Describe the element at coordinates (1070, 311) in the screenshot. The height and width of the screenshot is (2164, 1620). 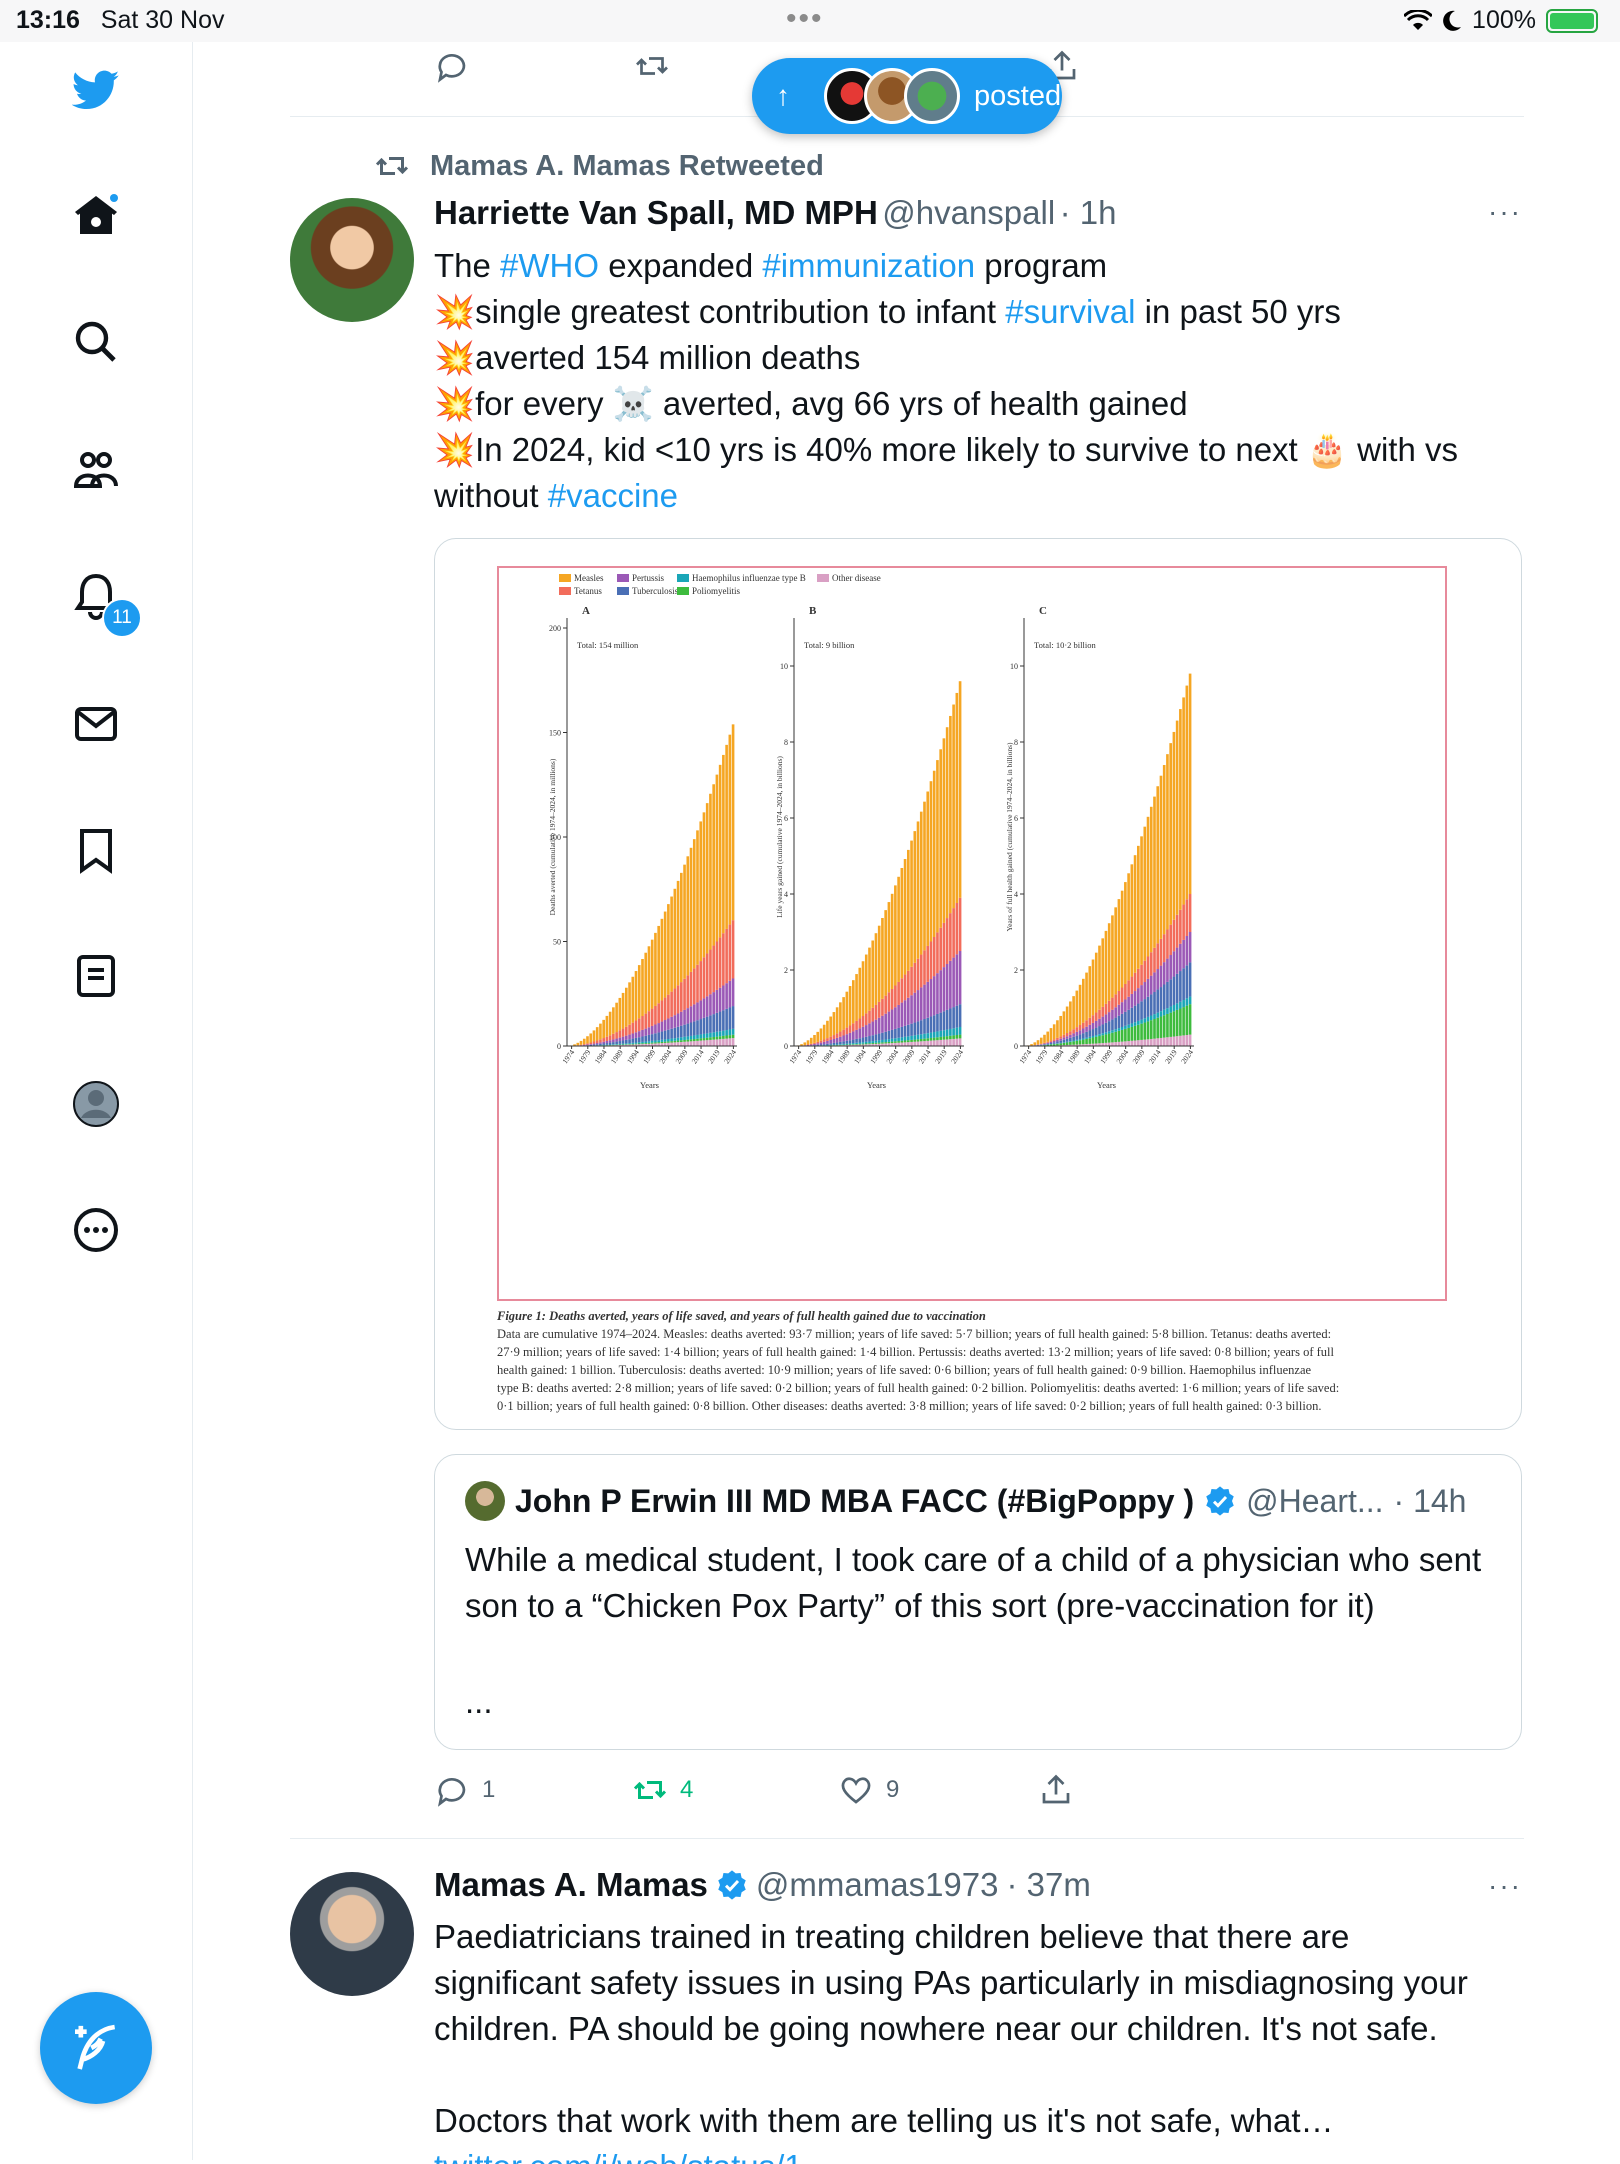
I see `hashtag-link: #survival` at that location.